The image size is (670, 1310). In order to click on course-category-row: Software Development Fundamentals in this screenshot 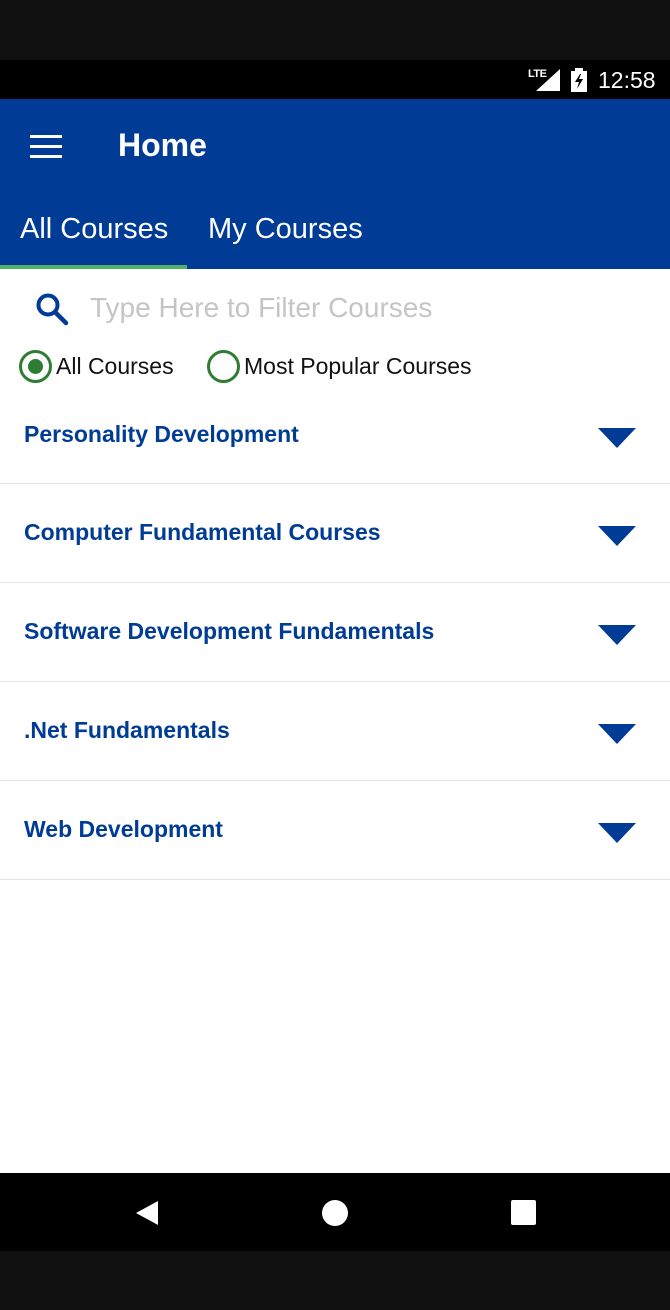, I will do `click(335, 632)`.